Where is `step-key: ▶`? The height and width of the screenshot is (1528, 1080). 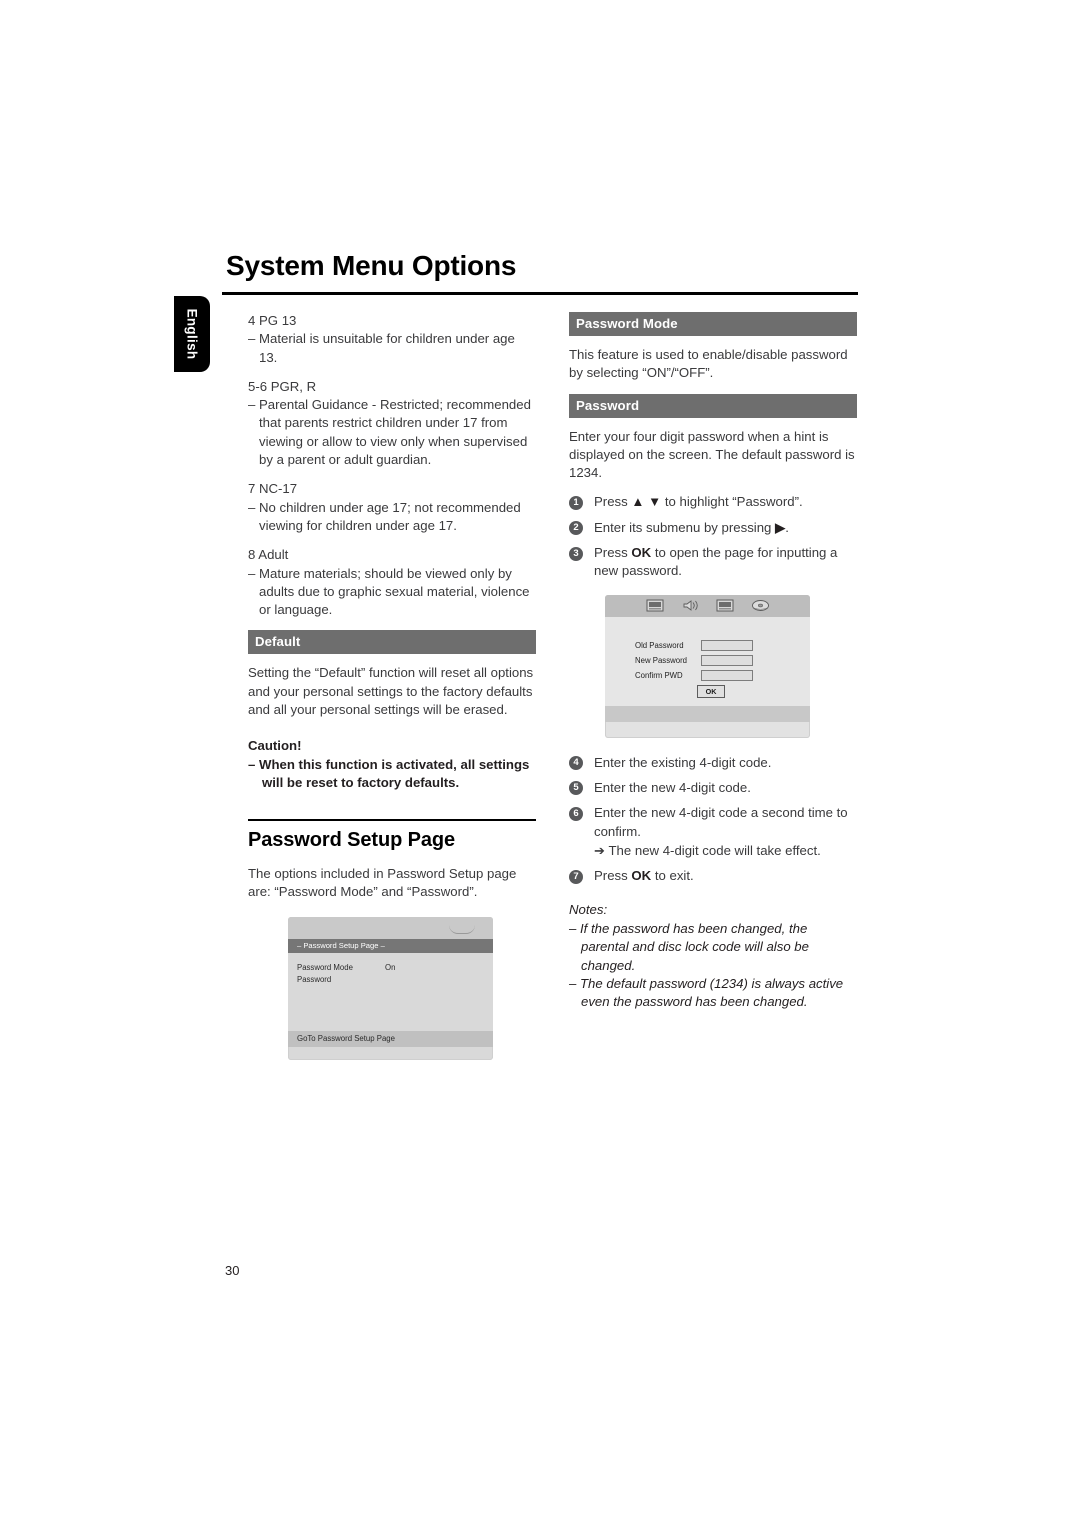 step-key: ▶ is located at coordinates (780, 527).